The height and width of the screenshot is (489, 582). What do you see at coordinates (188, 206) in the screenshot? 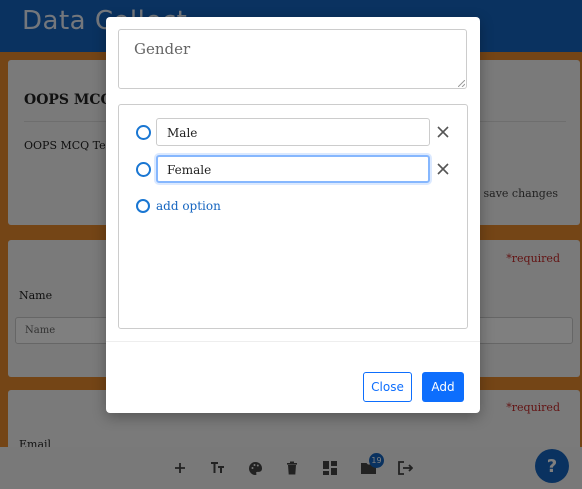
I see `add-option-label: add option` at bounding box center [188, 206].